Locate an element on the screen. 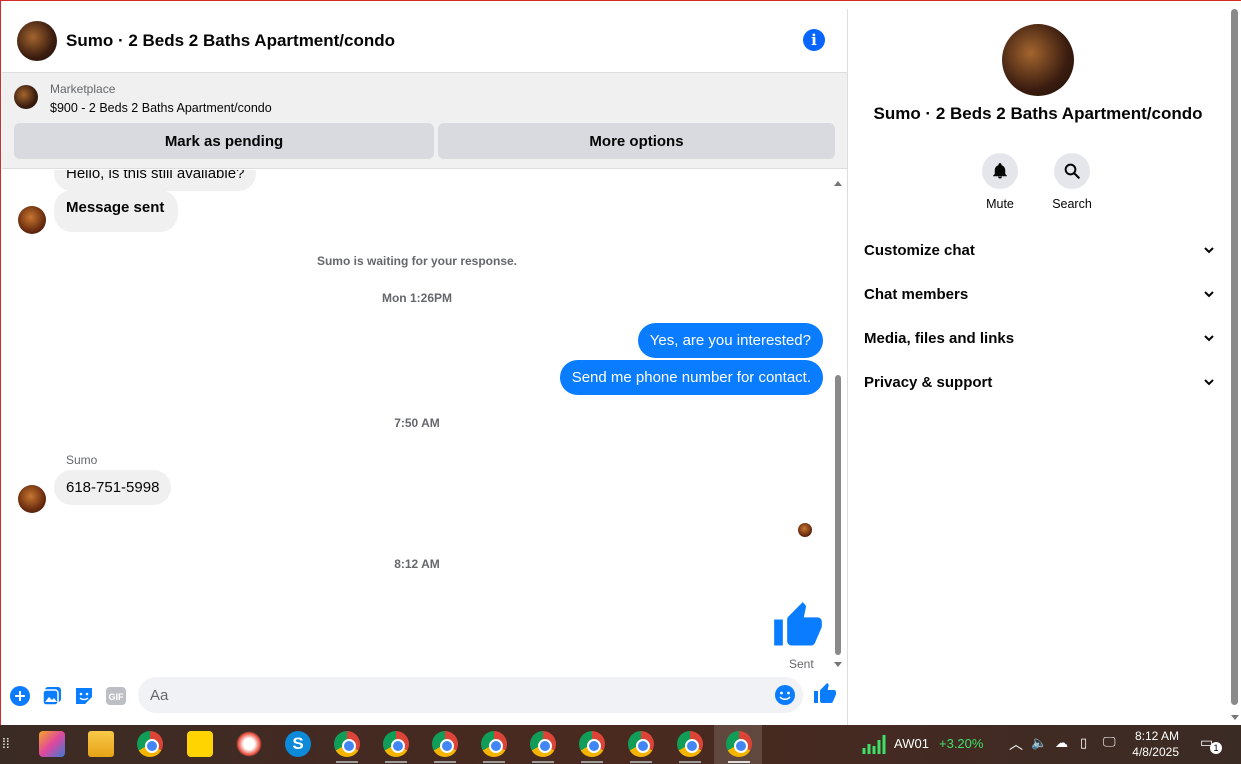  svg-text: GIF is located at coordinates (117, 697).